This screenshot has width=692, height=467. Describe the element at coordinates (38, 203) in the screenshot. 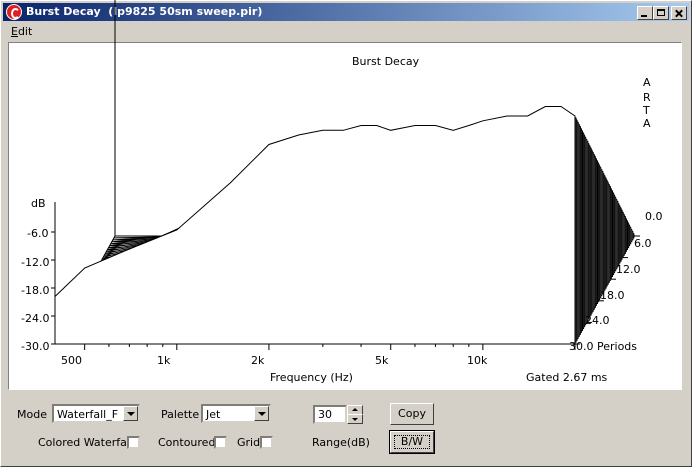

I see `y-unit-label: dB` at that location.